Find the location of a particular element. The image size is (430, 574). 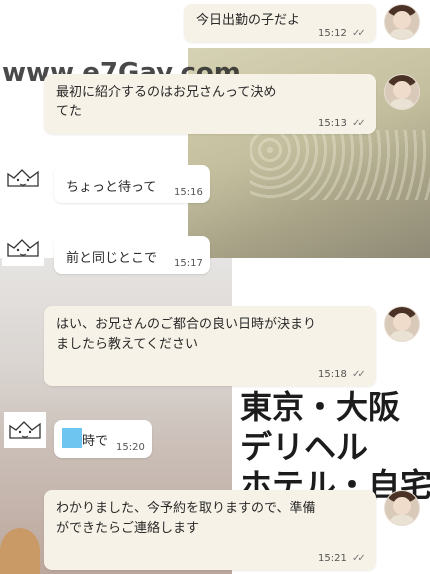

message-text-line: 最初に紹介するのはお兄さんって決め is located at coordinates (166, 92).